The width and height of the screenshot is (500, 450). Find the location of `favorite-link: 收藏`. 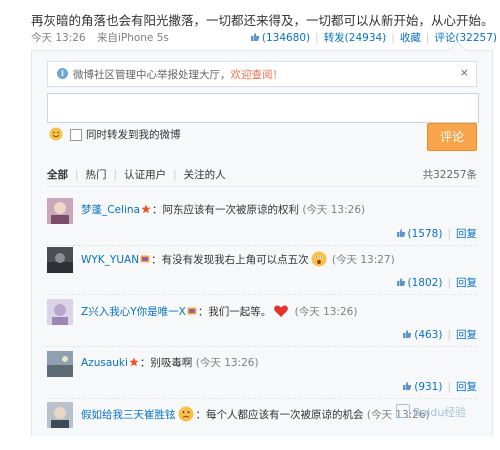

favorite-link: 收藏 is located at coordinates (410, 37).